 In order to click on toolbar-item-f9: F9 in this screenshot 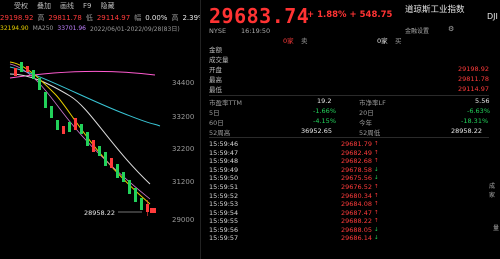, I will do `click(87, 6)`.